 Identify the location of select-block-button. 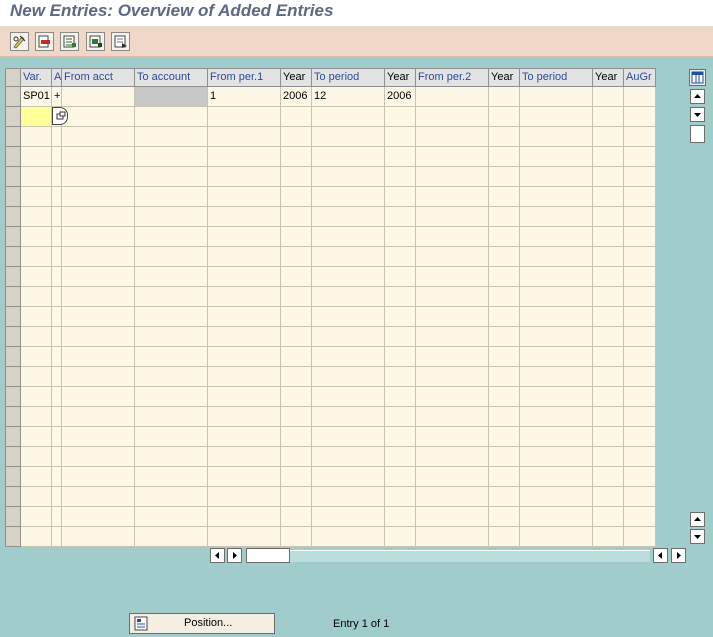
(95, 41).